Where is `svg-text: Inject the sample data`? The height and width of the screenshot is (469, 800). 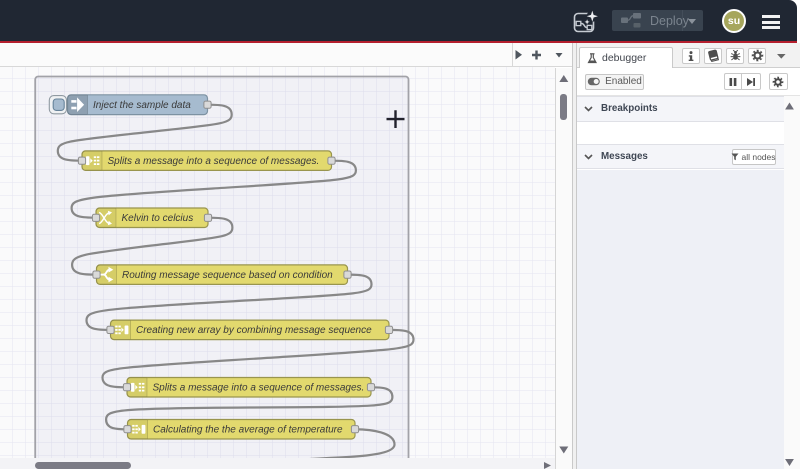
svg-text: Inject the sample data is located at coordinates (142, 104).